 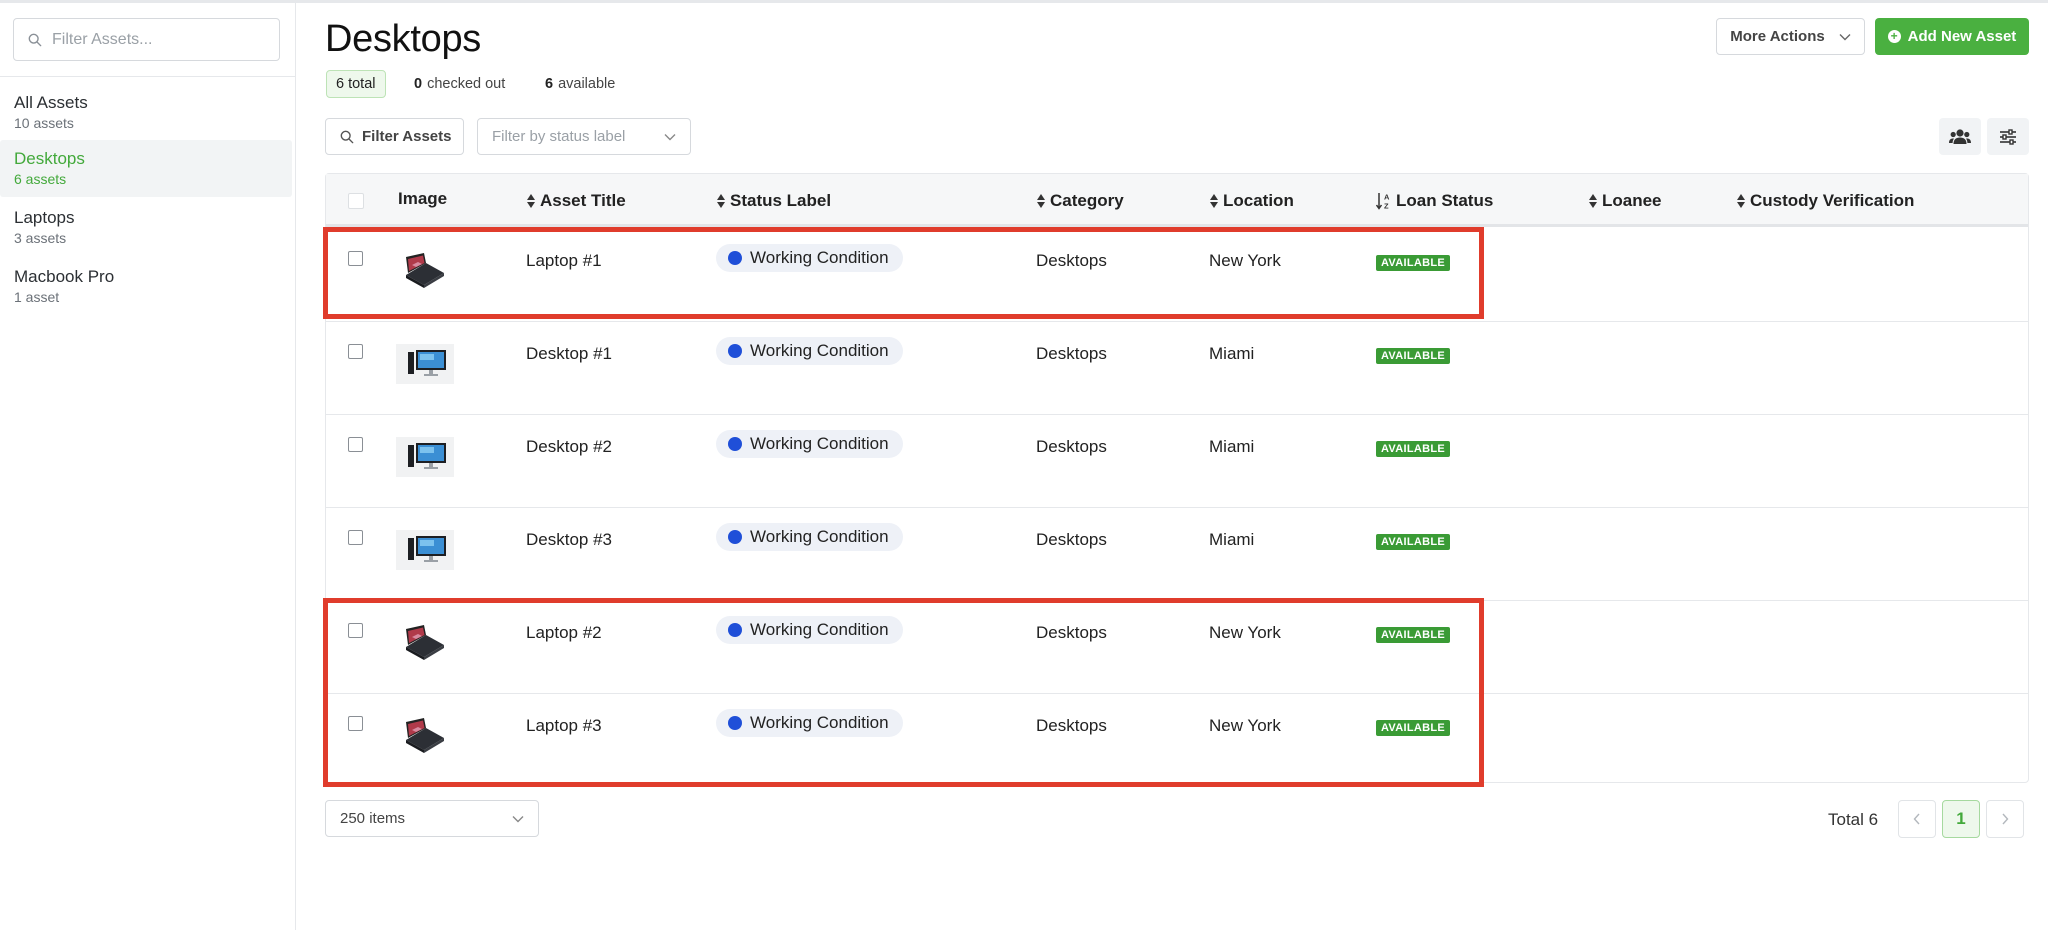 What do you see at coordinates (773, 201) in the screenshot?
I see `column-header-status-label: Status Label` at bounding box center [773, 201].